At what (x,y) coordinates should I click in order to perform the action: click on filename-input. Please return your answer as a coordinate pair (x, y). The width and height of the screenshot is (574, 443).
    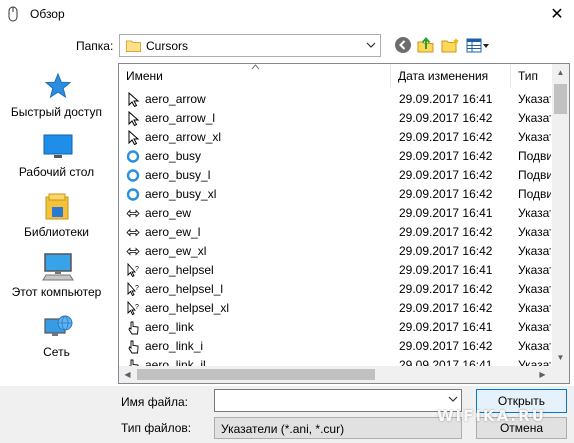
    Looking at the image, I should click on (338, 400).